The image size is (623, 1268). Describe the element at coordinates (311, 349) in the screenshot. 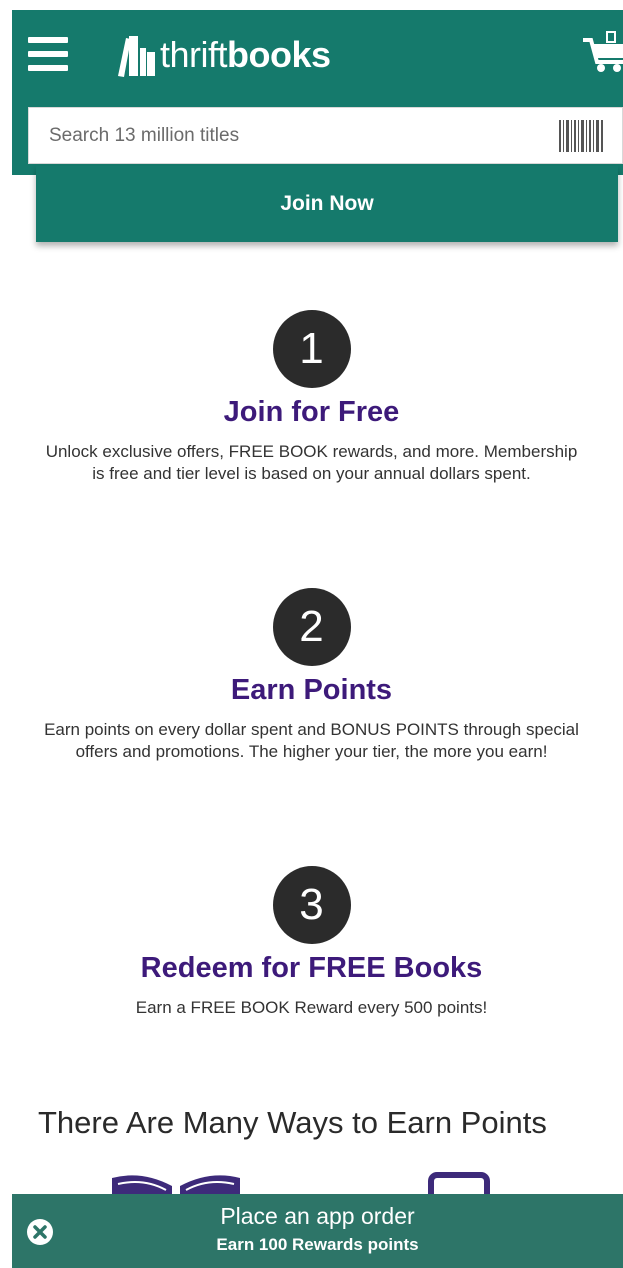

I see `step-number-badge: 1` at that location.